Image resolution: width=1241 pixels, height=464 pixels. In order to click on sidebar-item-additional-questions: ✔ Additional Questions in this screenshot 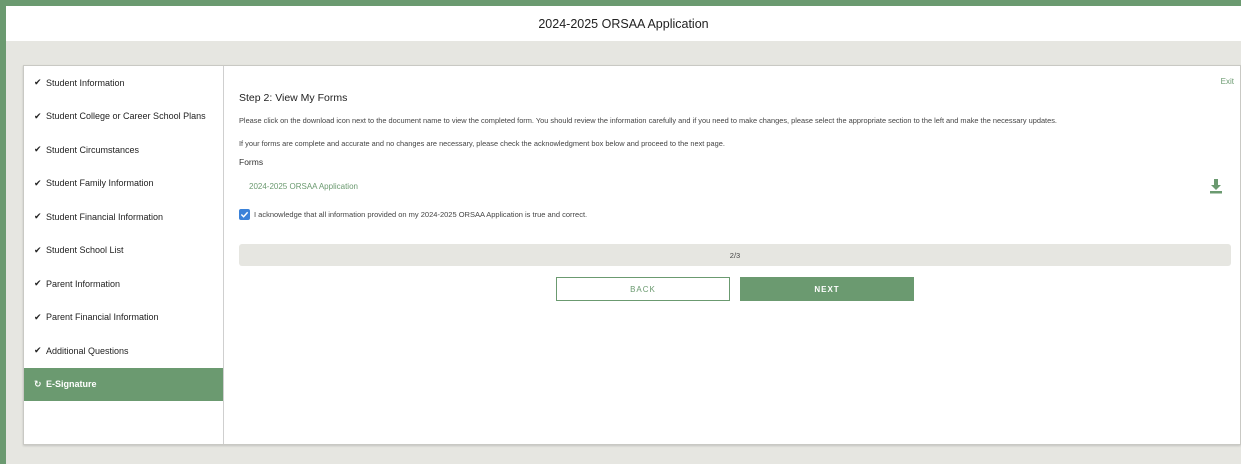, I will do `click(123, 351)`.